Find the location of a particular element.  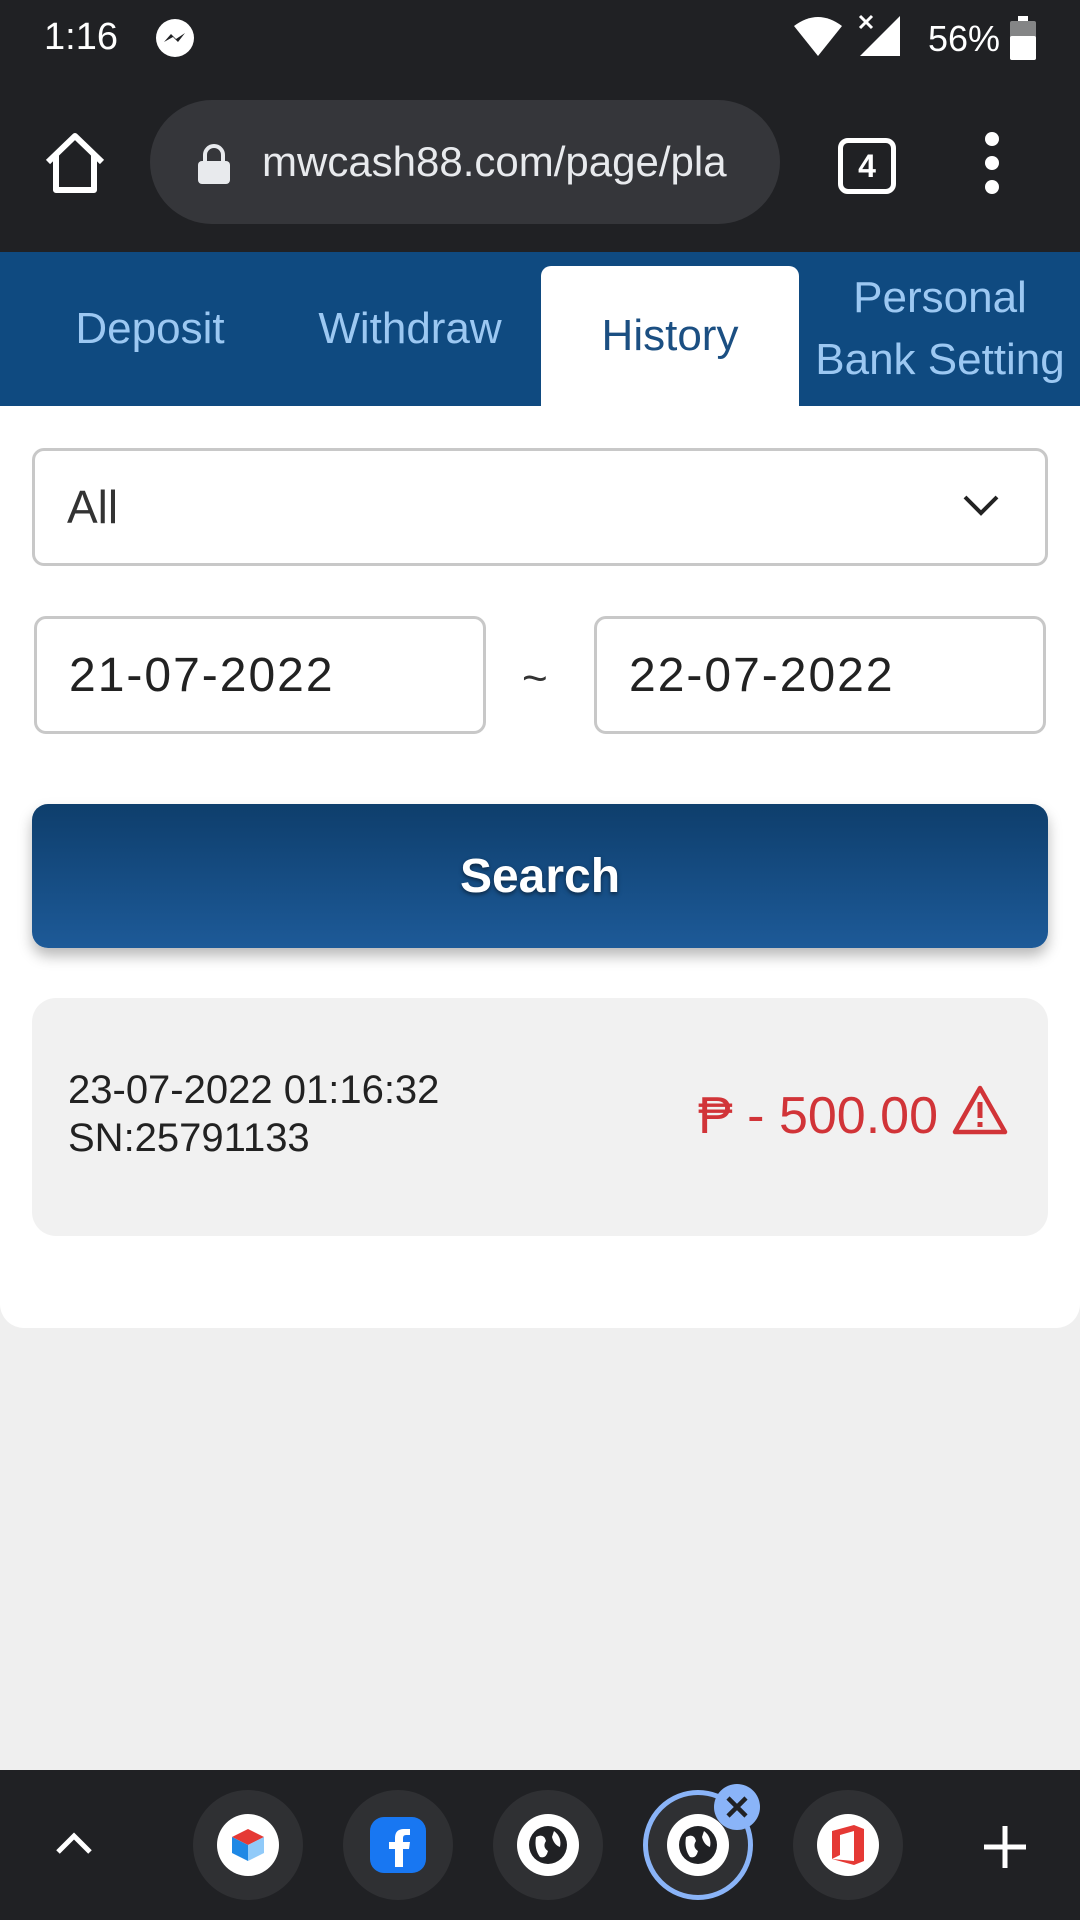

status-bar: 1:16 56% is located at coordinates (540, 40).